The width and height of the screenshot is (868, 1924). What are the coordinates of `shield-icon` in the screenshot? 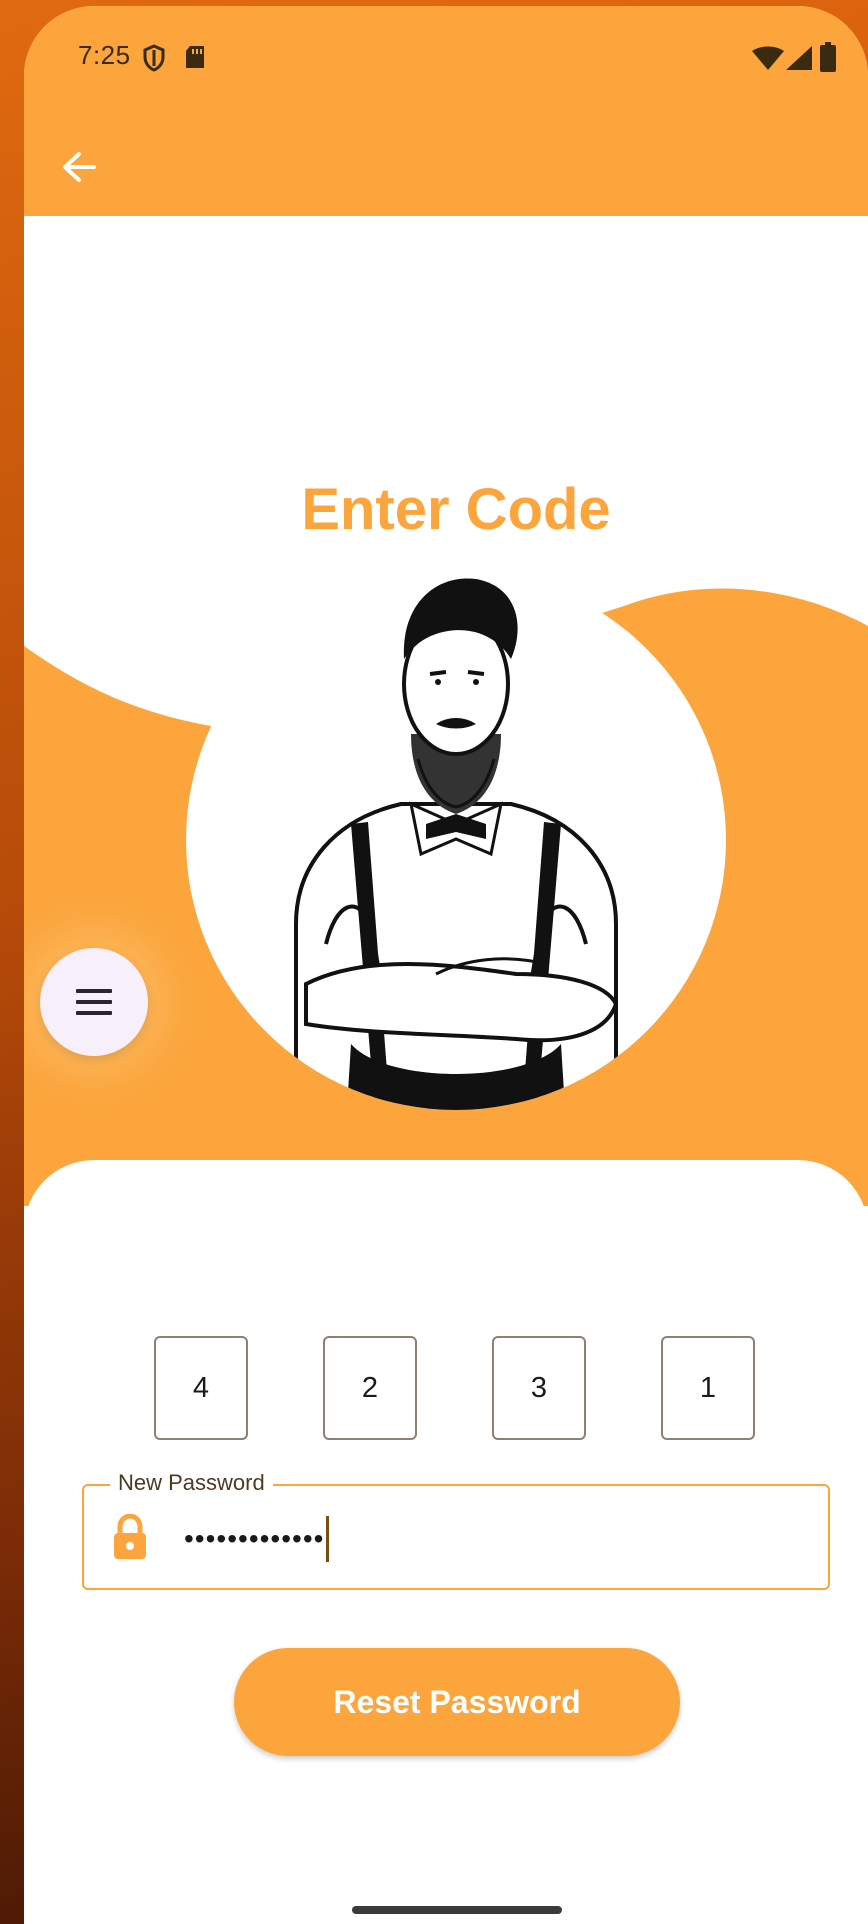 It's located at (154, 58).